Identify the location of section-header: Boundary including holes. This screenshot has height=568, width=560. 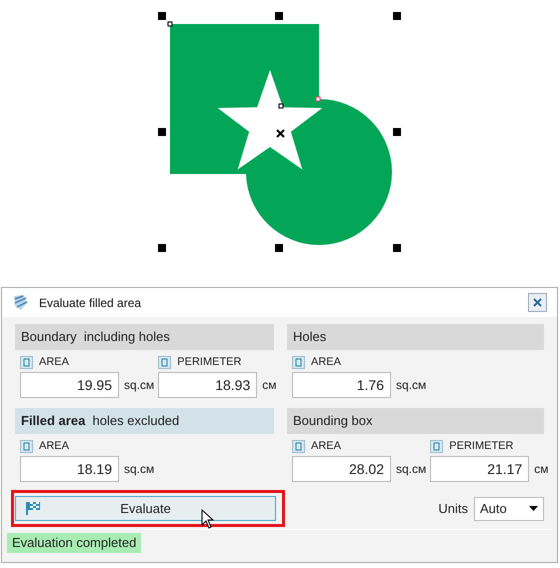
(144, 337).